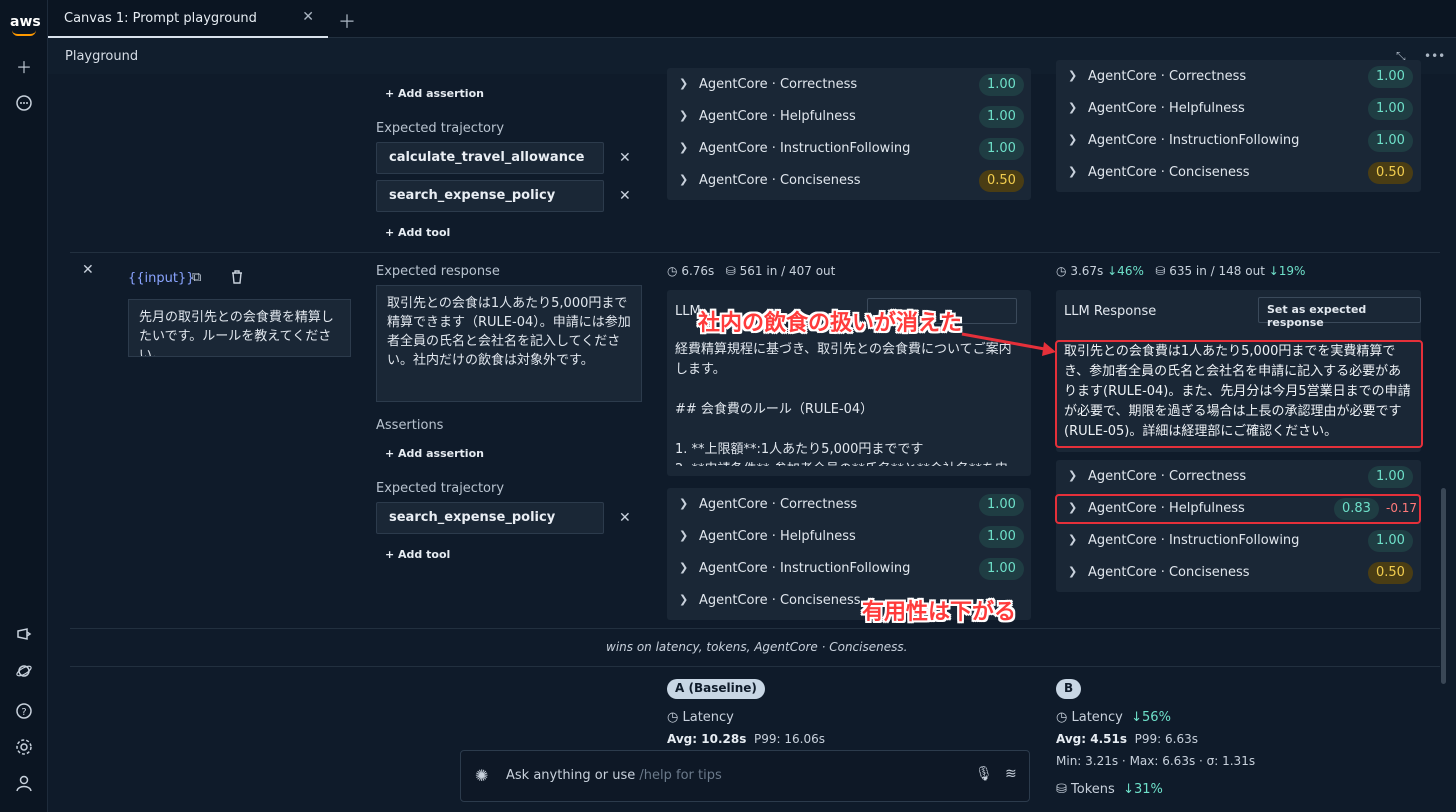 This screenshot has height=812, width=1456. What do you see at coordinates (161, 278) in the screenshot?
I see `input-variable-label: {{input}}` at bounding box center [161, 278].